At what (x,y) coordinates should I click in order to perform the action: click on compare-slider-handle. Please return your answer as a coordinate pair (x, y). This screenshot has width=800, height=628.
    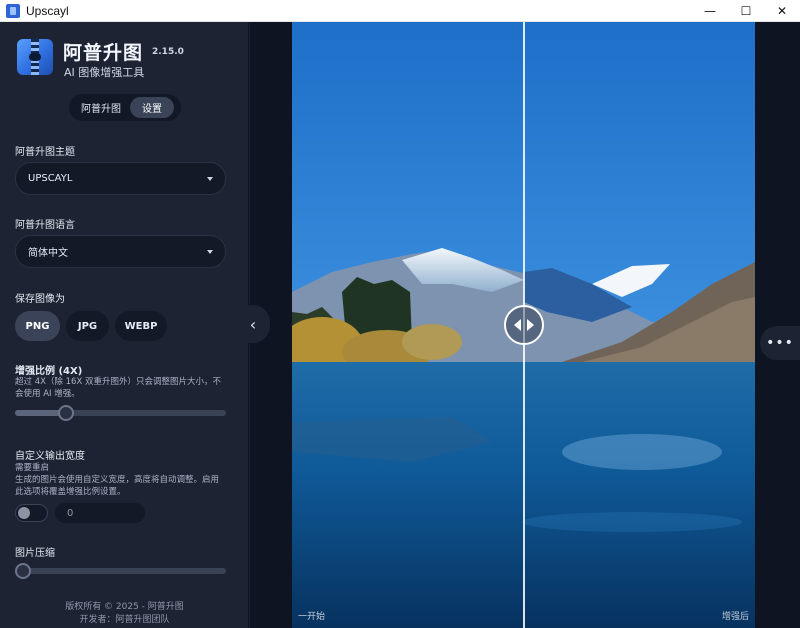
    Looking at the image, I should click on (524, 325).